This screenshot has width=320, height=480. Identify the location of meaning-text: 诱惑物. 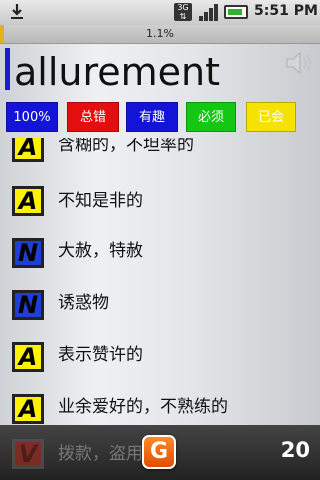
(83, 303).